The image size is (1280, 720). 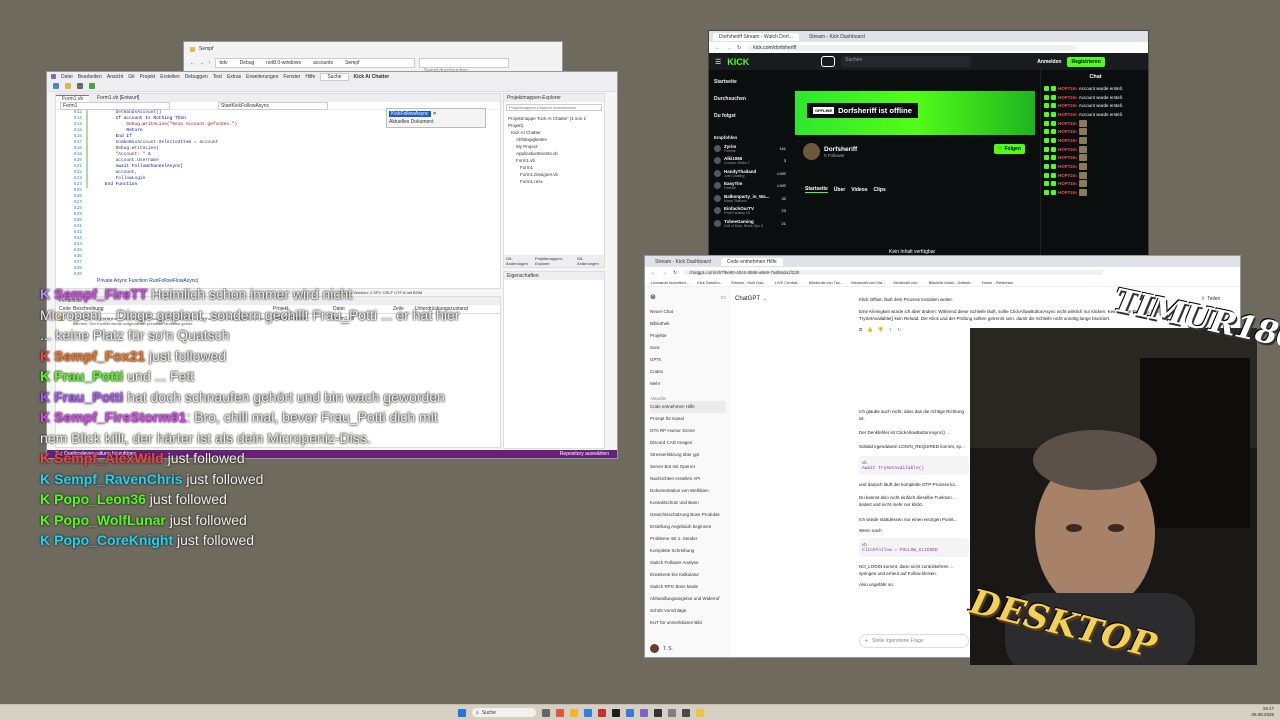 I want to click on plus-icon: +, so click(x=866, y=641).